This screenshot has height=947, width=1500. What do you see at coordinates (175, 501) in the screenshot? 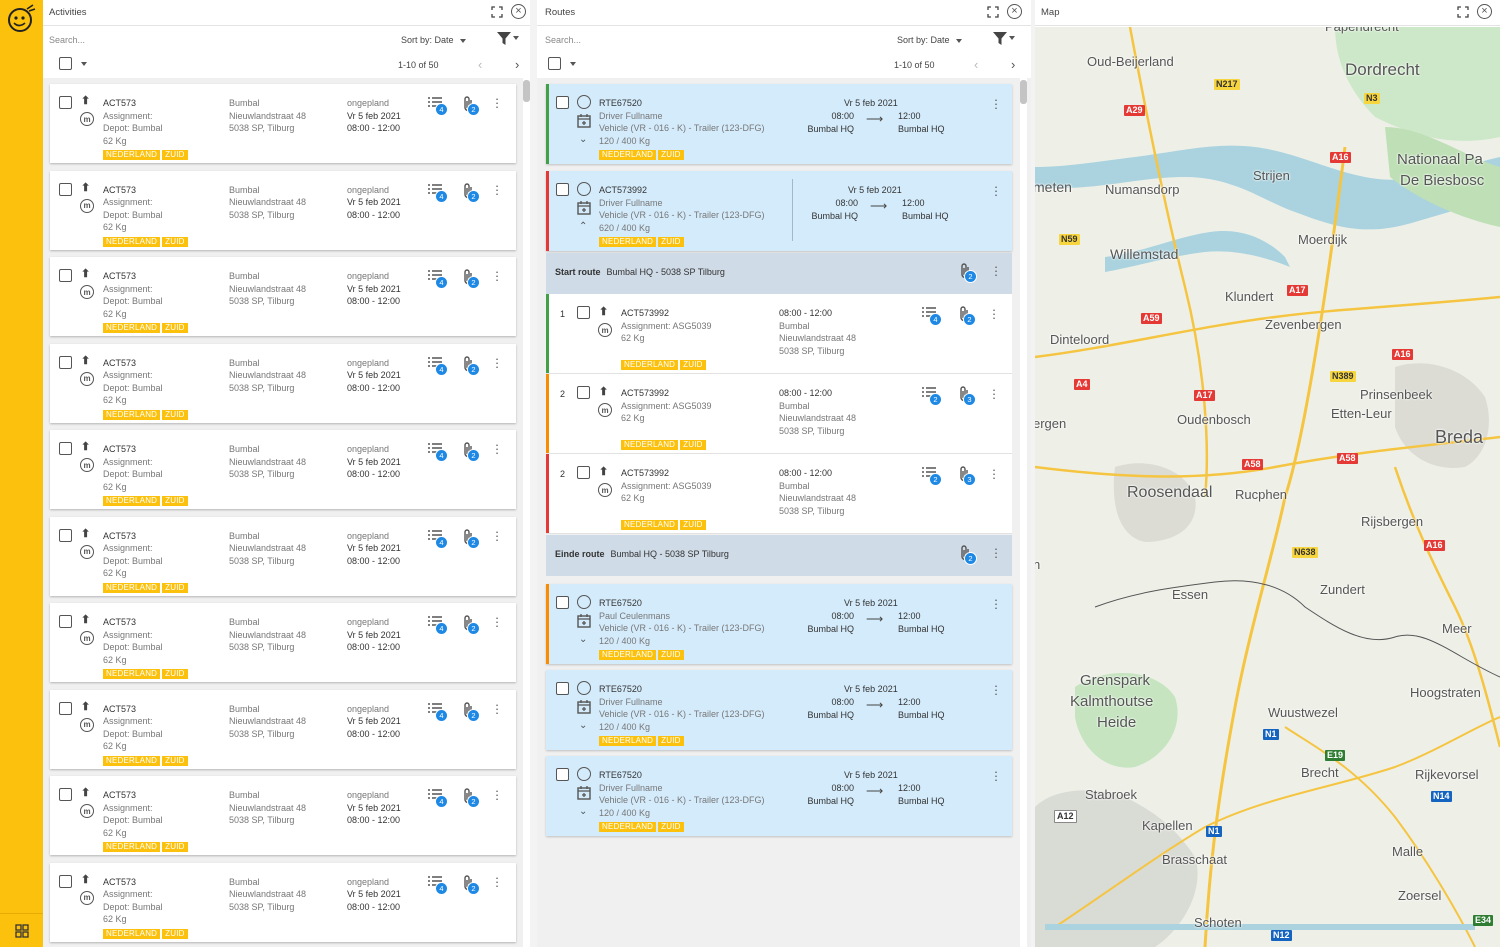
I see `region-tag: ZUID` at bounding box center [175, 501].